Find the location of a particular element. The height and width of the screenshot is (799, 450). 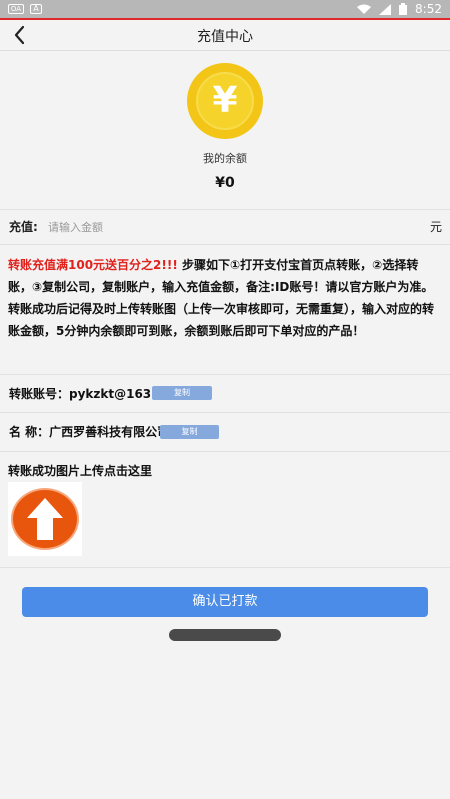

arrow-up-icon is located at coordinates (45, 519).